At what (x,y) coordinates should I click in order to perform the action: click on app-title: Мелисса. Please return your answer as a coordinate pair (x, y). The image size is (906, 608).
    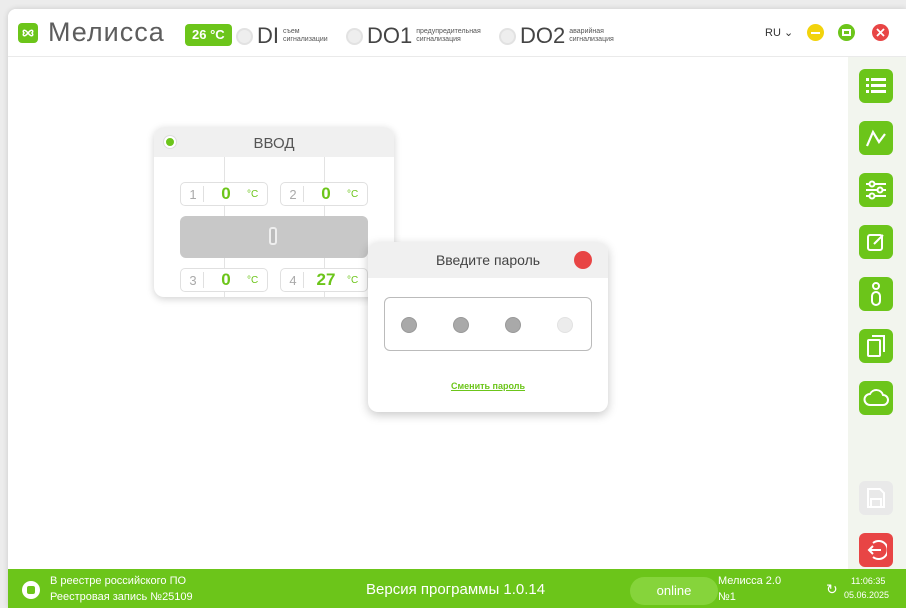
    Looking at the image, I should click on (106, 32).